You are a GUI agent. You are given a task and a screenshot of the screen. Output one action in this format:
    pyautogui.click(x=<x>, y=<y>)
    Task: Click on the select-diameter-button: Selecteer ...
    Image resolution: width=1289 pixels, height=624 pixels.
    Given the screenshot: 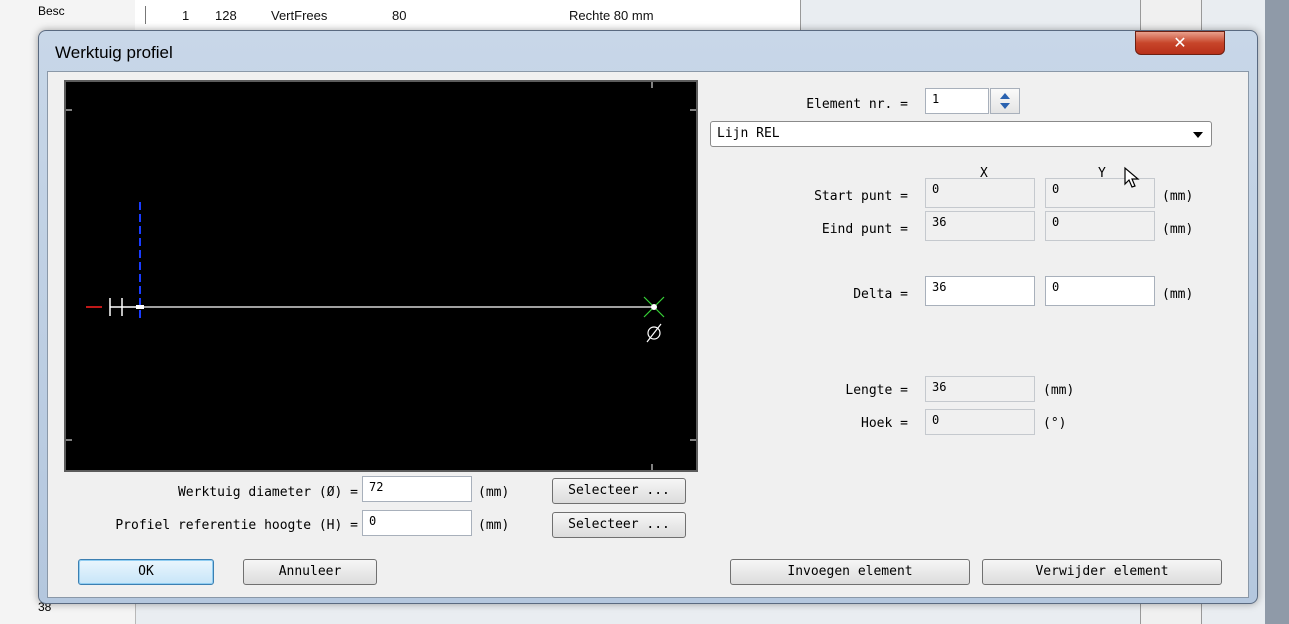 What is the action you would take?
    pyautogui.click(x=619, y=491)
    